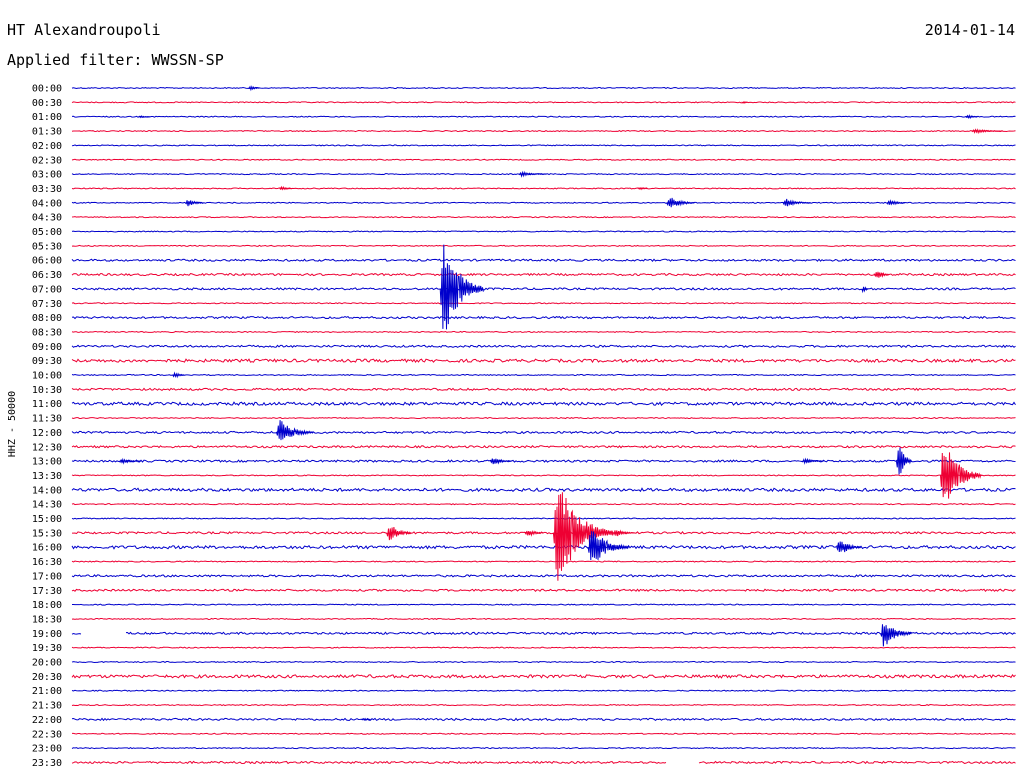 This screenshot has width=1024, height=780. What do you see at coordinates (47, 318) in the screenshot?
I see `row-time-label: 08:00` at bounding box center [47, 318].